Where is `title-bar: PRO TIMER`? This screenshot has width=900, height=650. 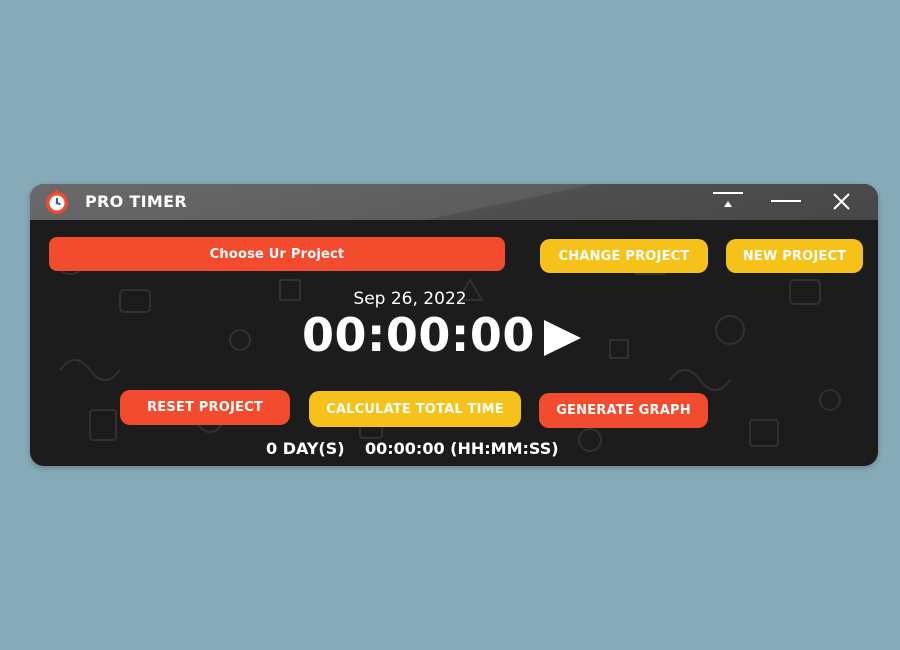 title-bar: PRO TIMER is located at coordinates (454, 202).